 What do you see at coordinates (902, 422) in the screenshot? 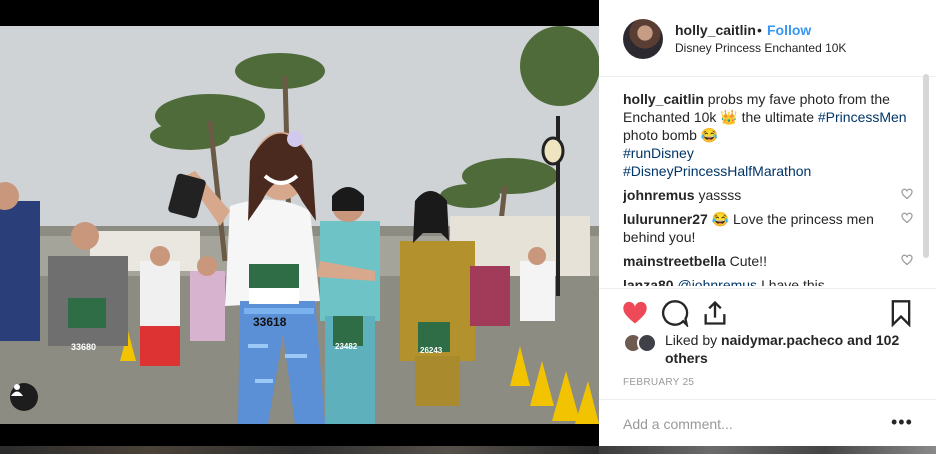
I see `more-options-icon: •••` at bounding box center [902, 422].